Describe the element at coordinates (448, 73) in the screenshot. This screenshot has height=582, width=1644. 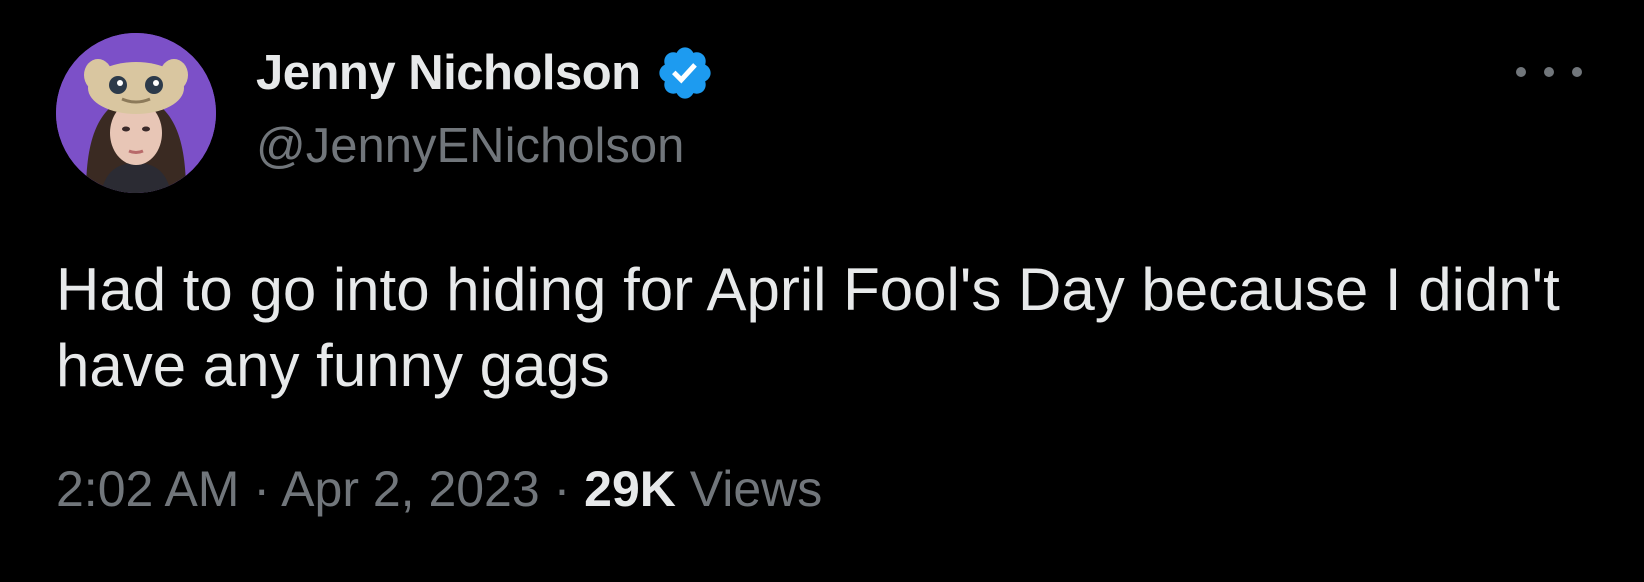
I see `author-display-name: Jenny Nicholson` at that location.